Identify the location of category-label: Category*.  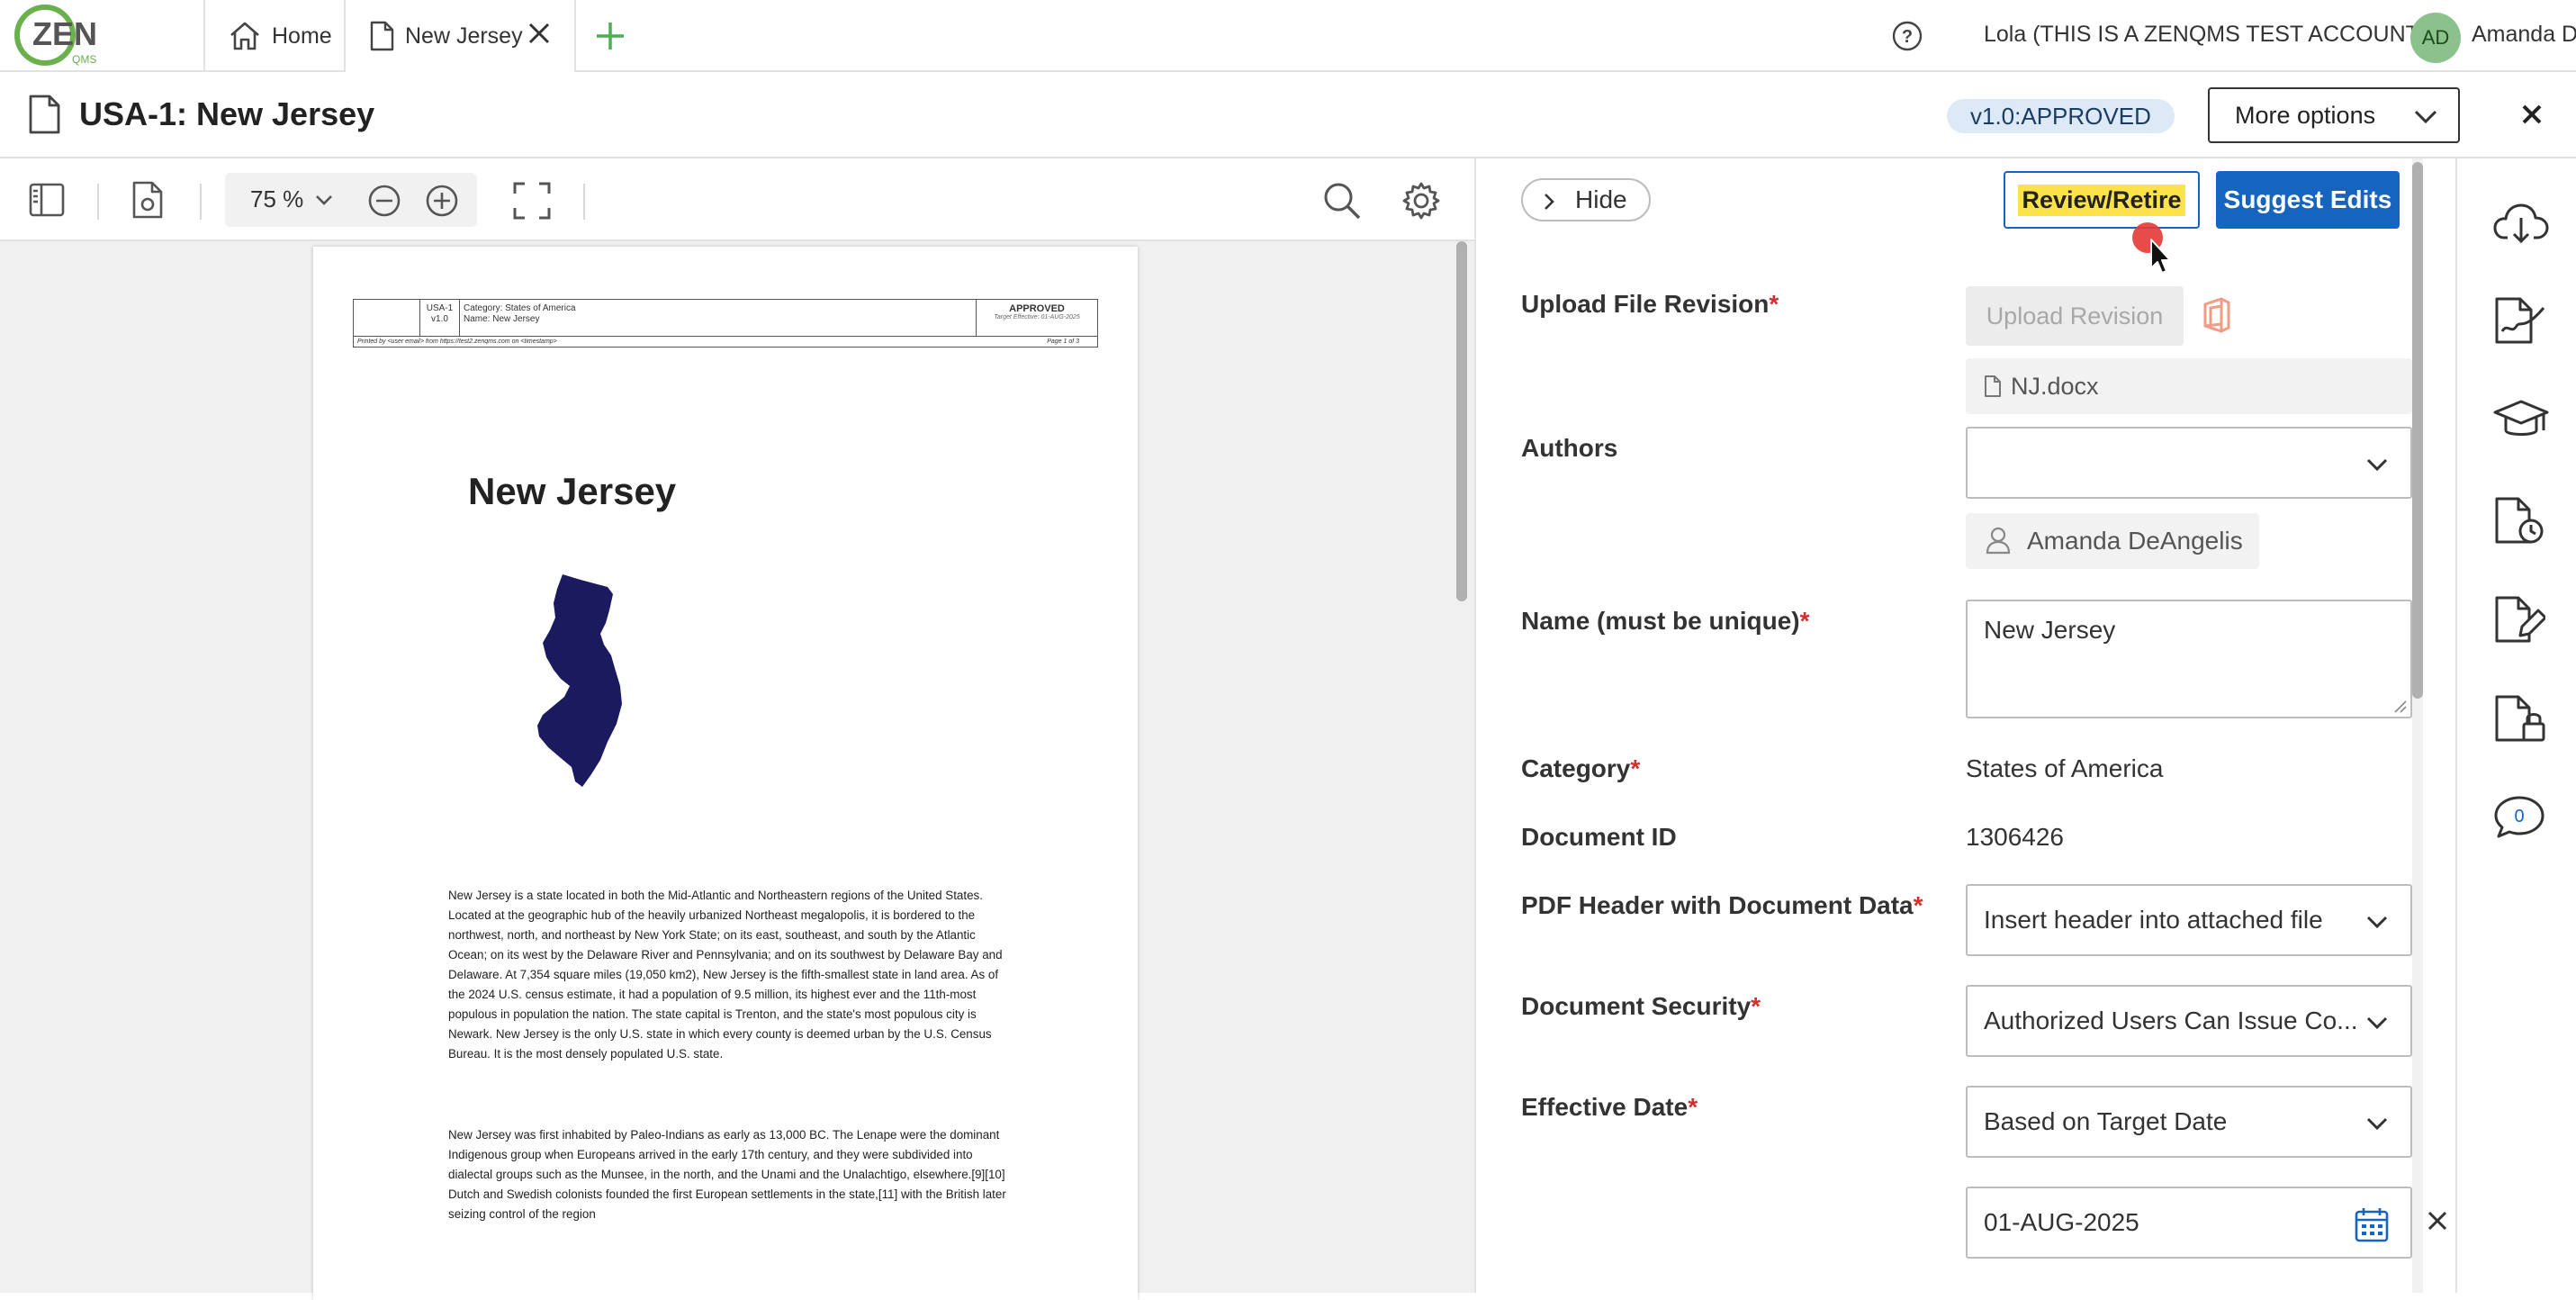
(1581, 768).